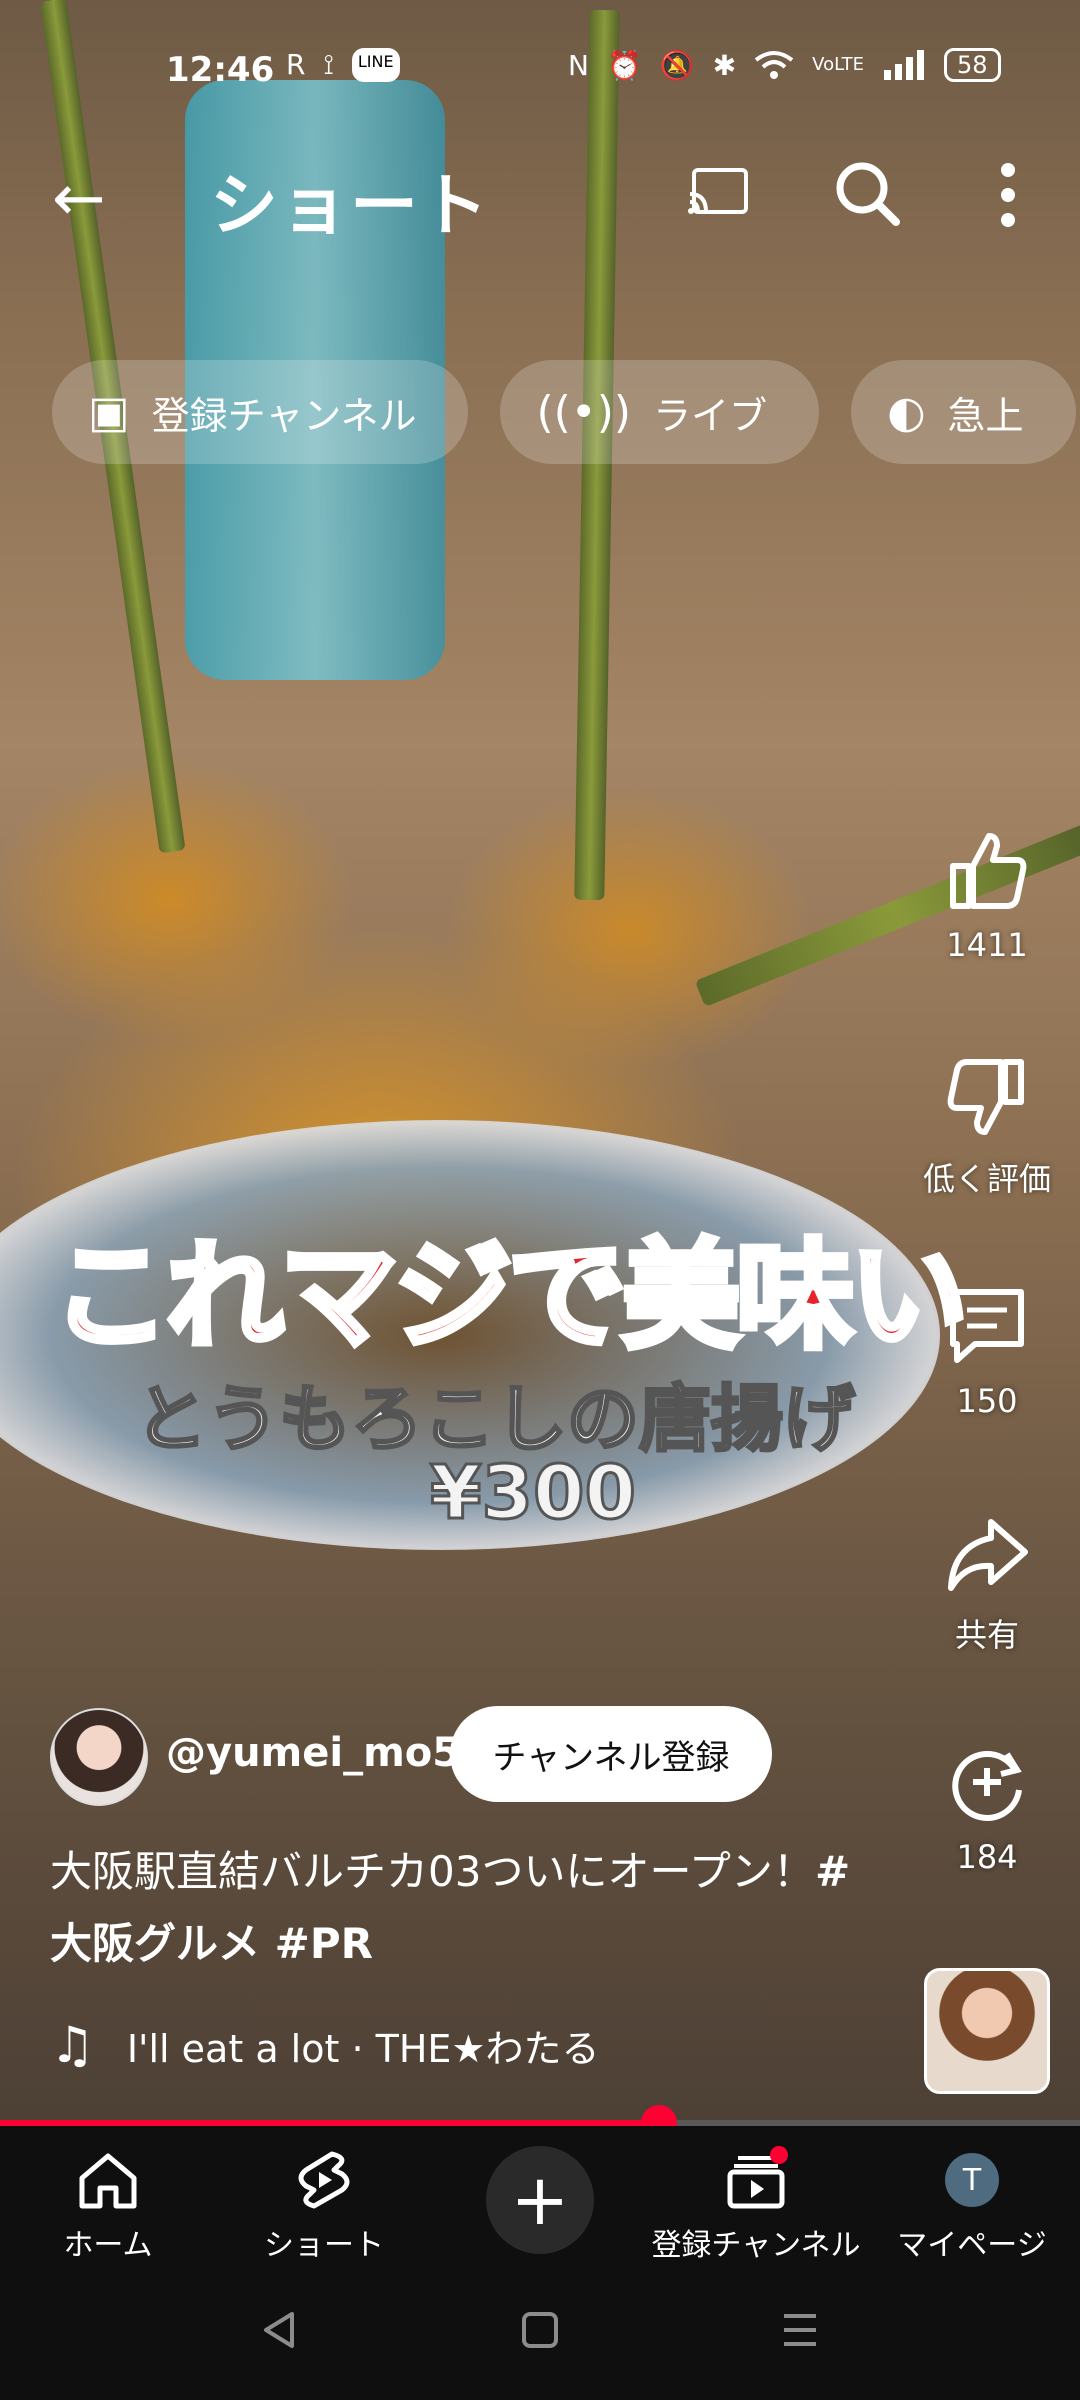 This screenshot has height=2400, width=1080. Describe the element at coordinates (1008, 195) in the screenshot. I see `more-vertical-icon` at that location.